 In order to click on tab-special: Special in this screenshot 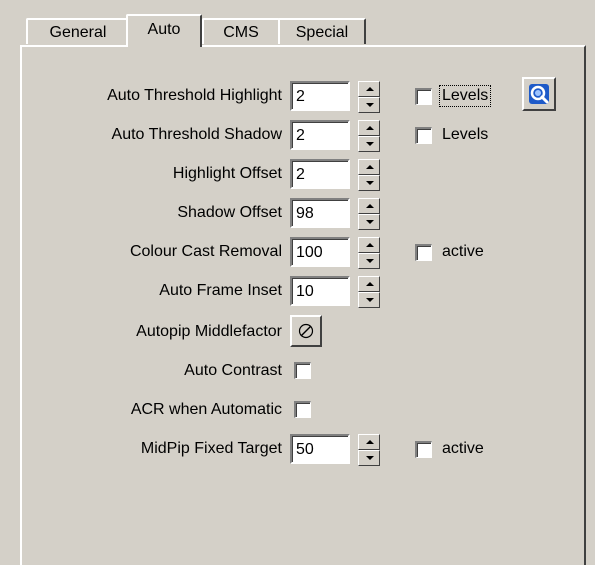, I will do `click(322, 31)`.